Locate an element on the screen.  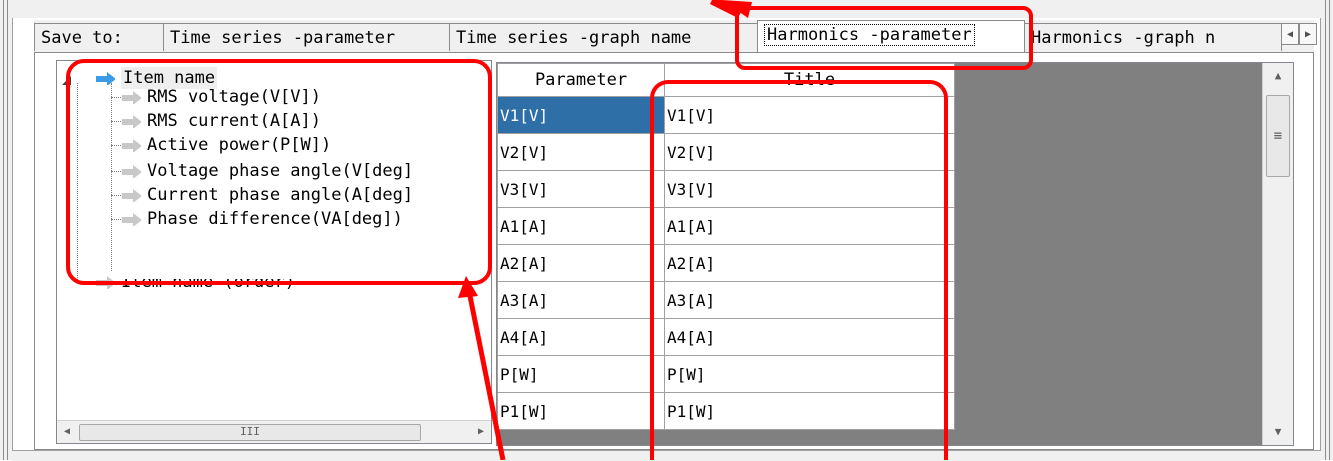
tab-harmonics-parameter: Harmonics -parameter is located at coordinates (891, 36).